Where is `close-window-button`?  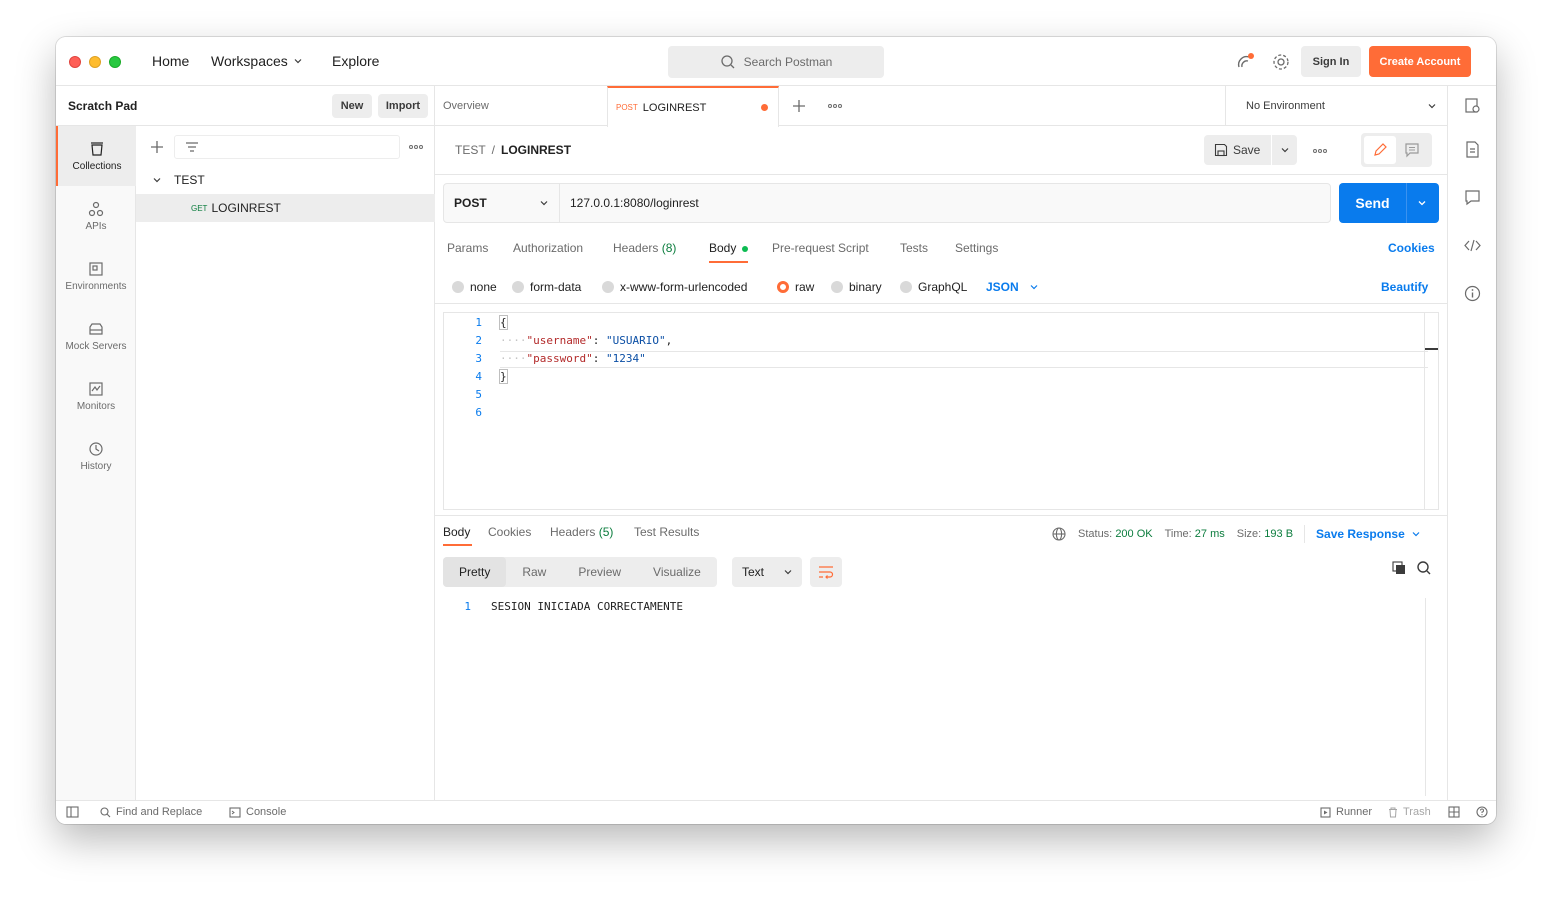
close-window-button is located at coordinates (75, 62).